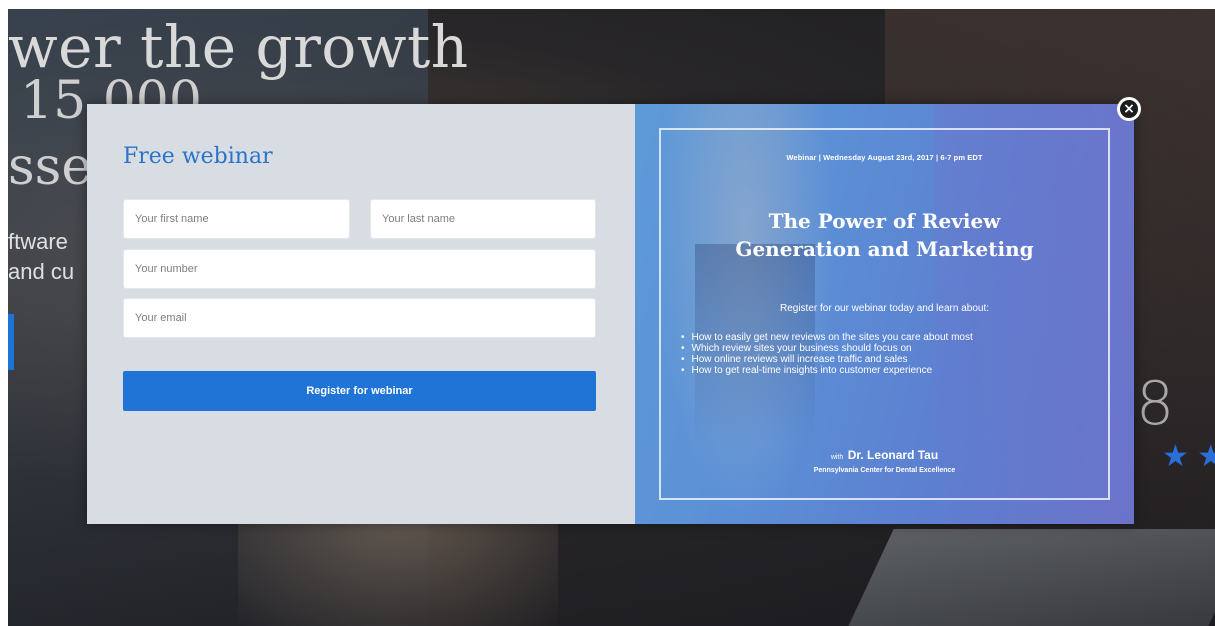 The image size is (1215, 626). I want to click on first-name-input: Your first name, so click(236, 219).